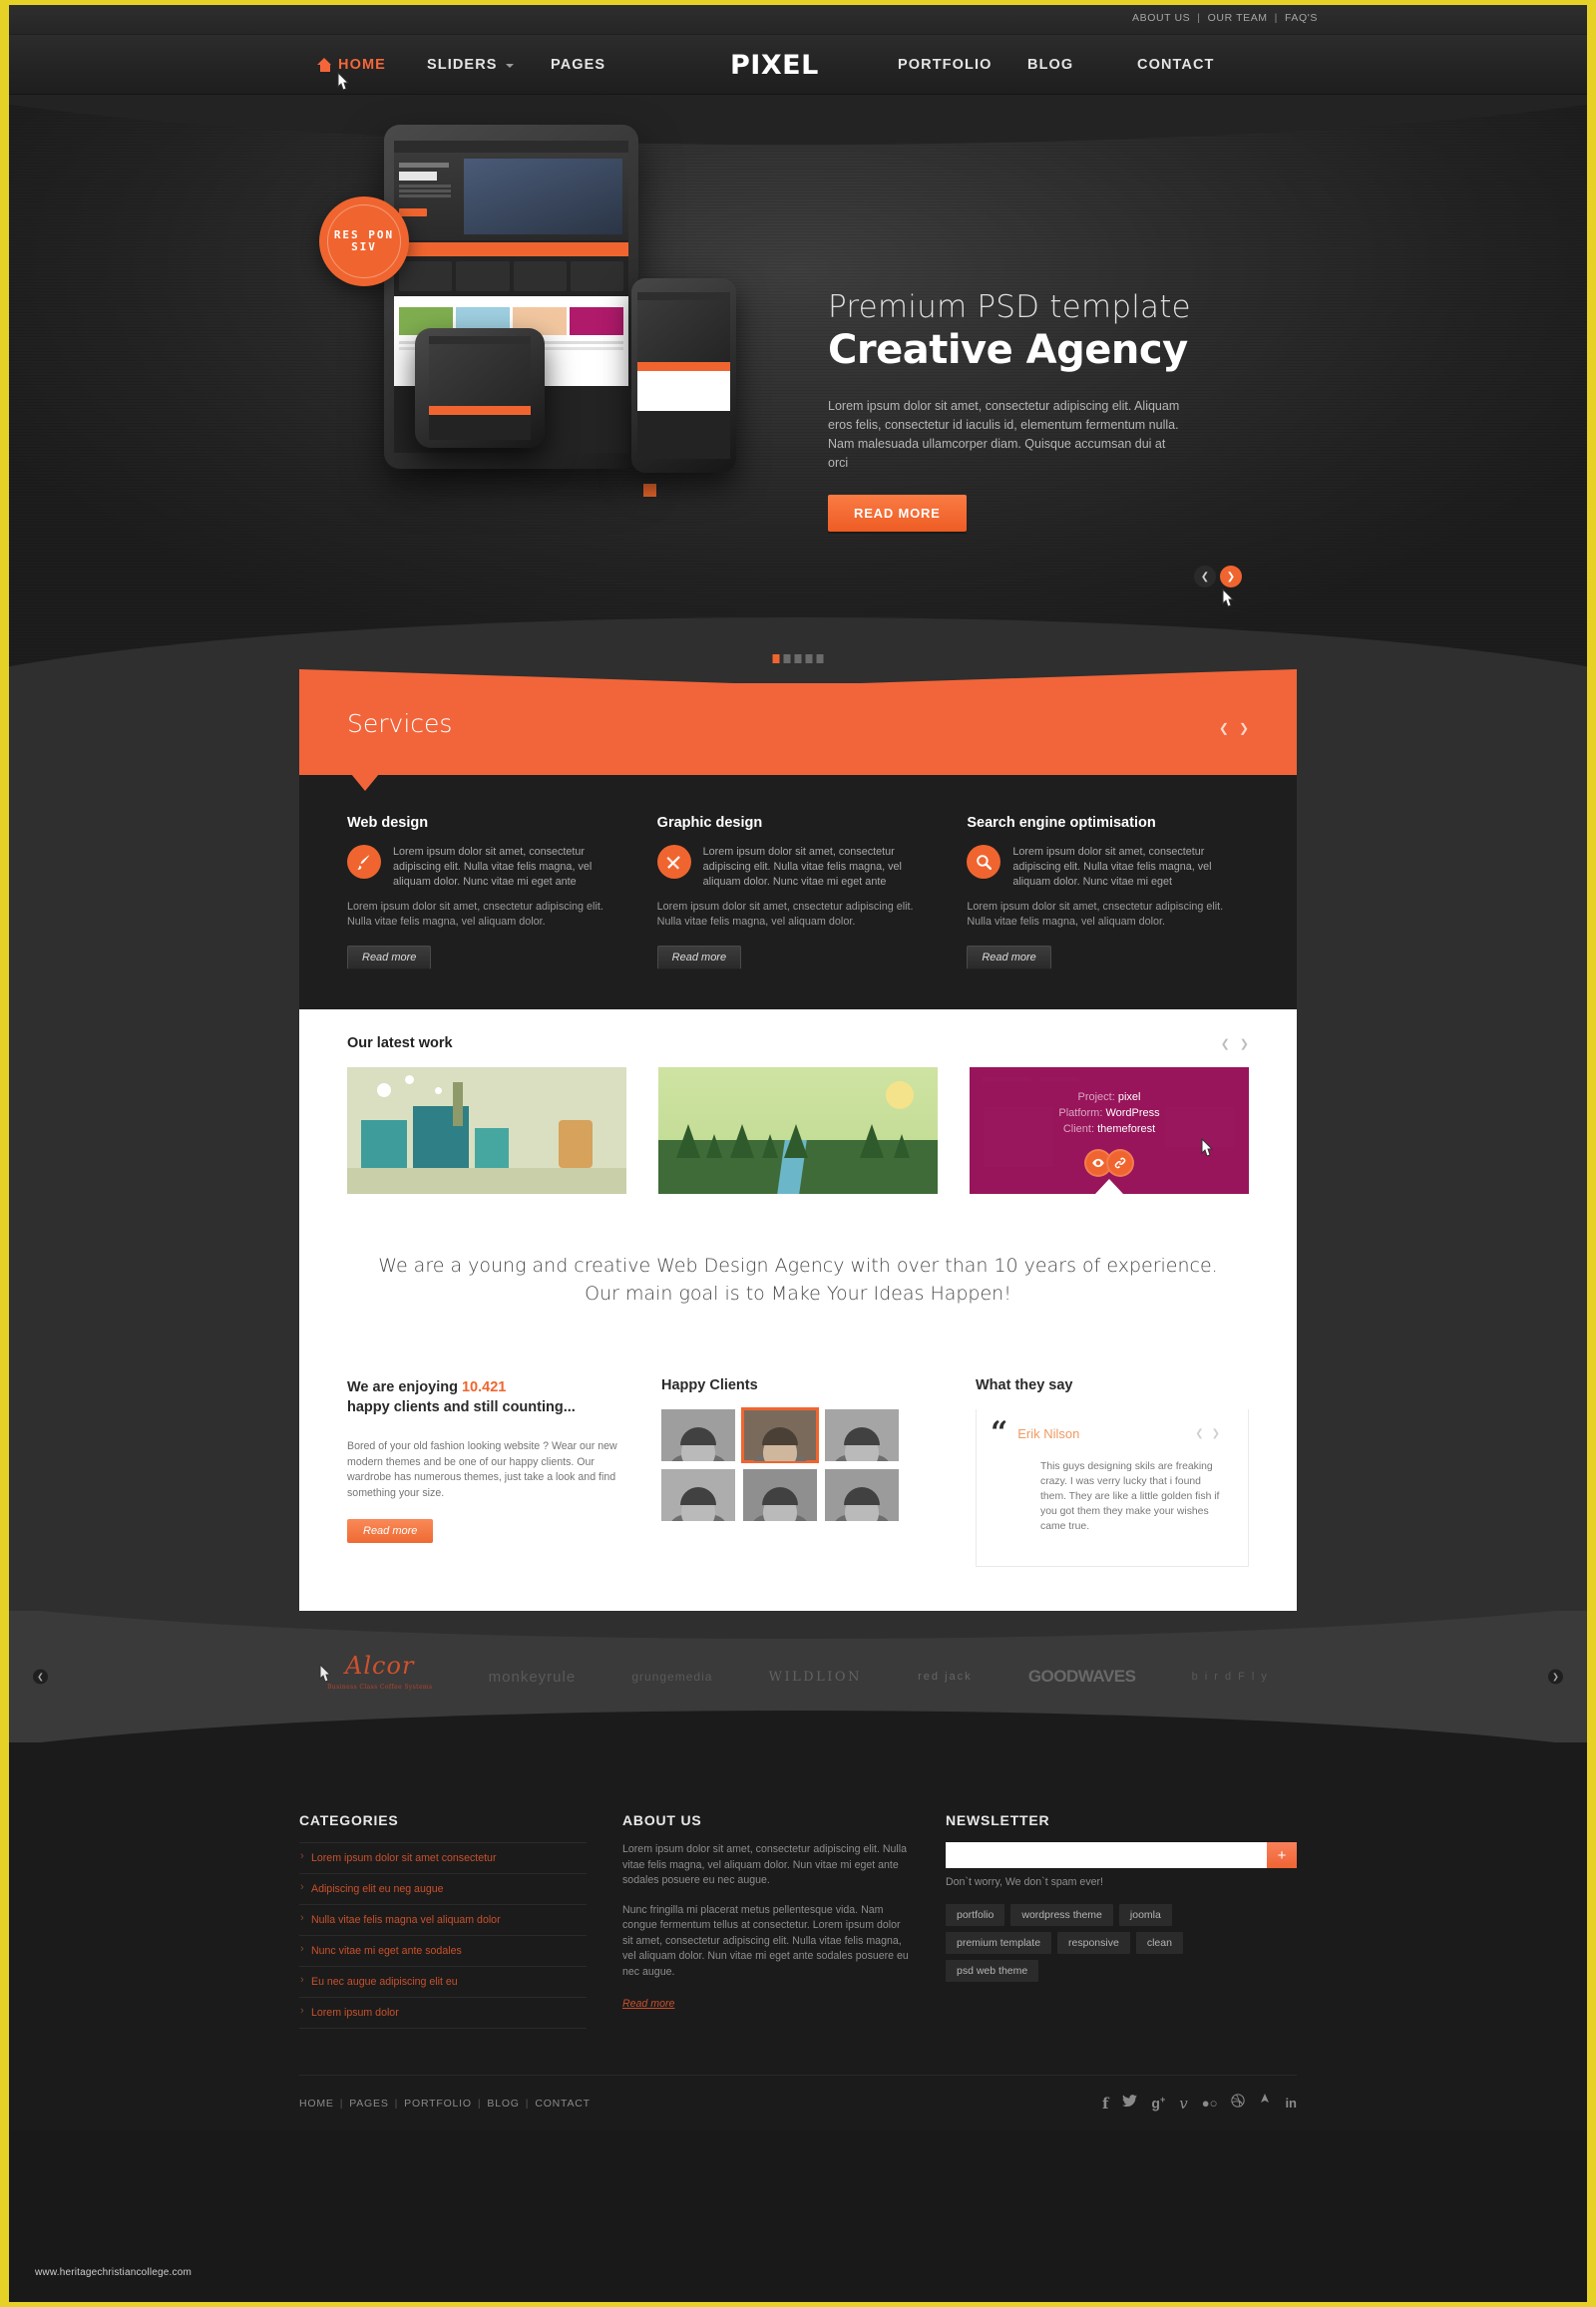 The height and width of the screenshot is (2307, 1596). I want to click on client-logo-alcor: Alcor Business Class Coffee Systems, so click(375, 1675).